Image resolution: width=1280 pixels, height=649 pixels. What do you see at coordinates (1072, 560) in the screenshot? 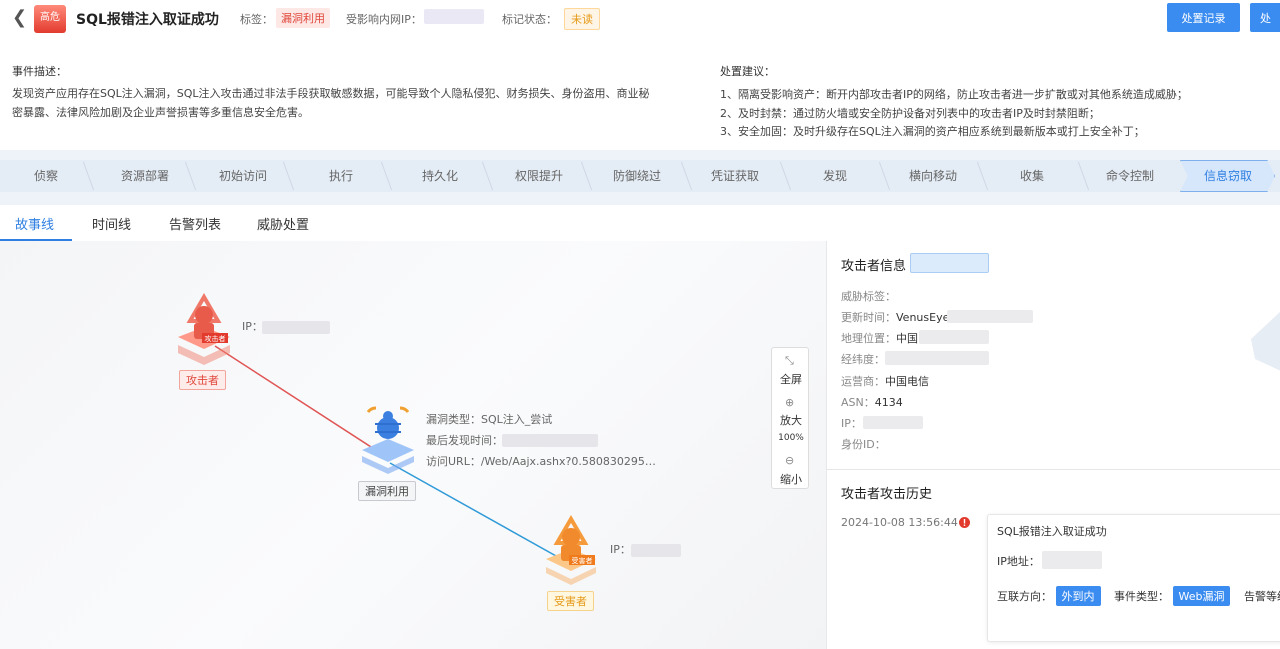
I see `history-ip-redacted` at bounding box center [1072, 560].